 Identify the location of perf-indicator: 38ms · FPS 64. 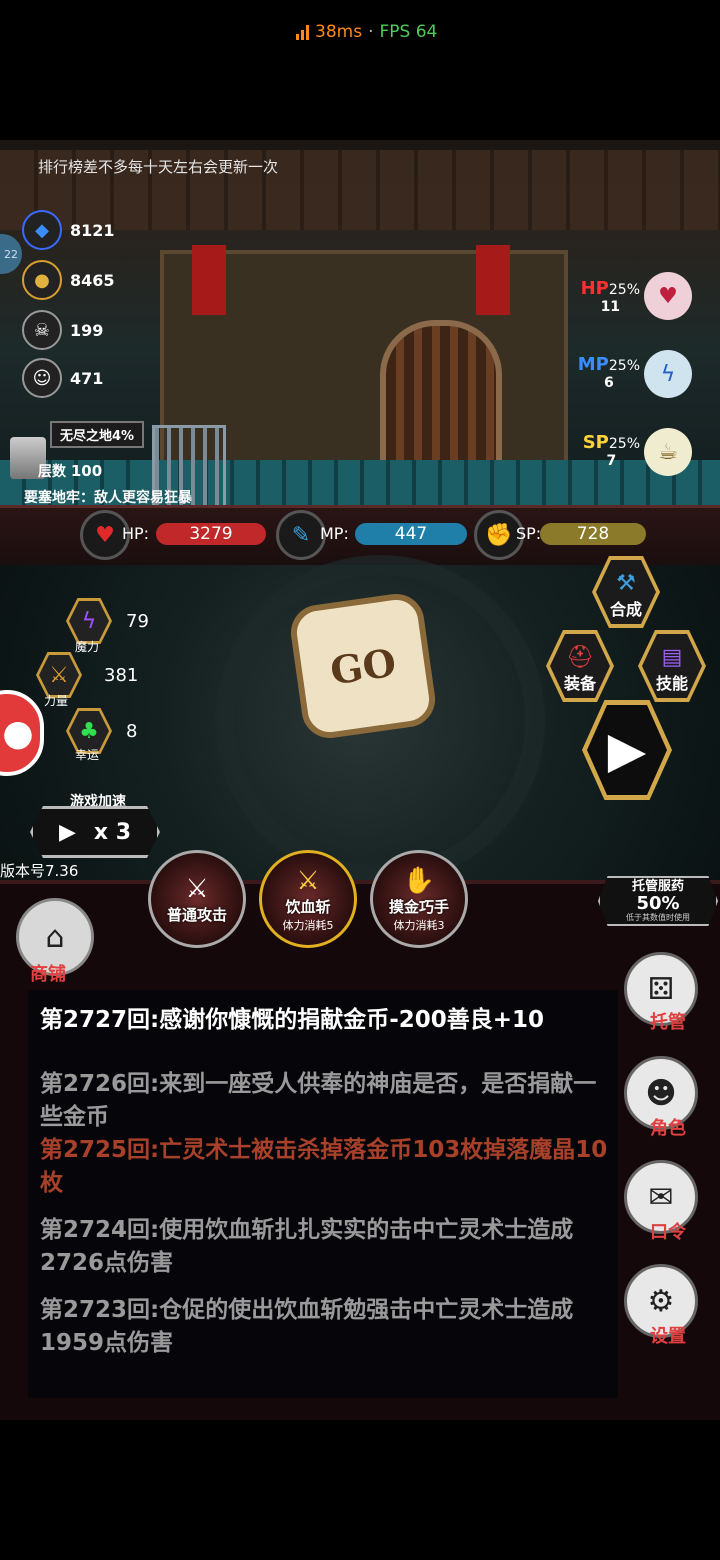
(366, 32).